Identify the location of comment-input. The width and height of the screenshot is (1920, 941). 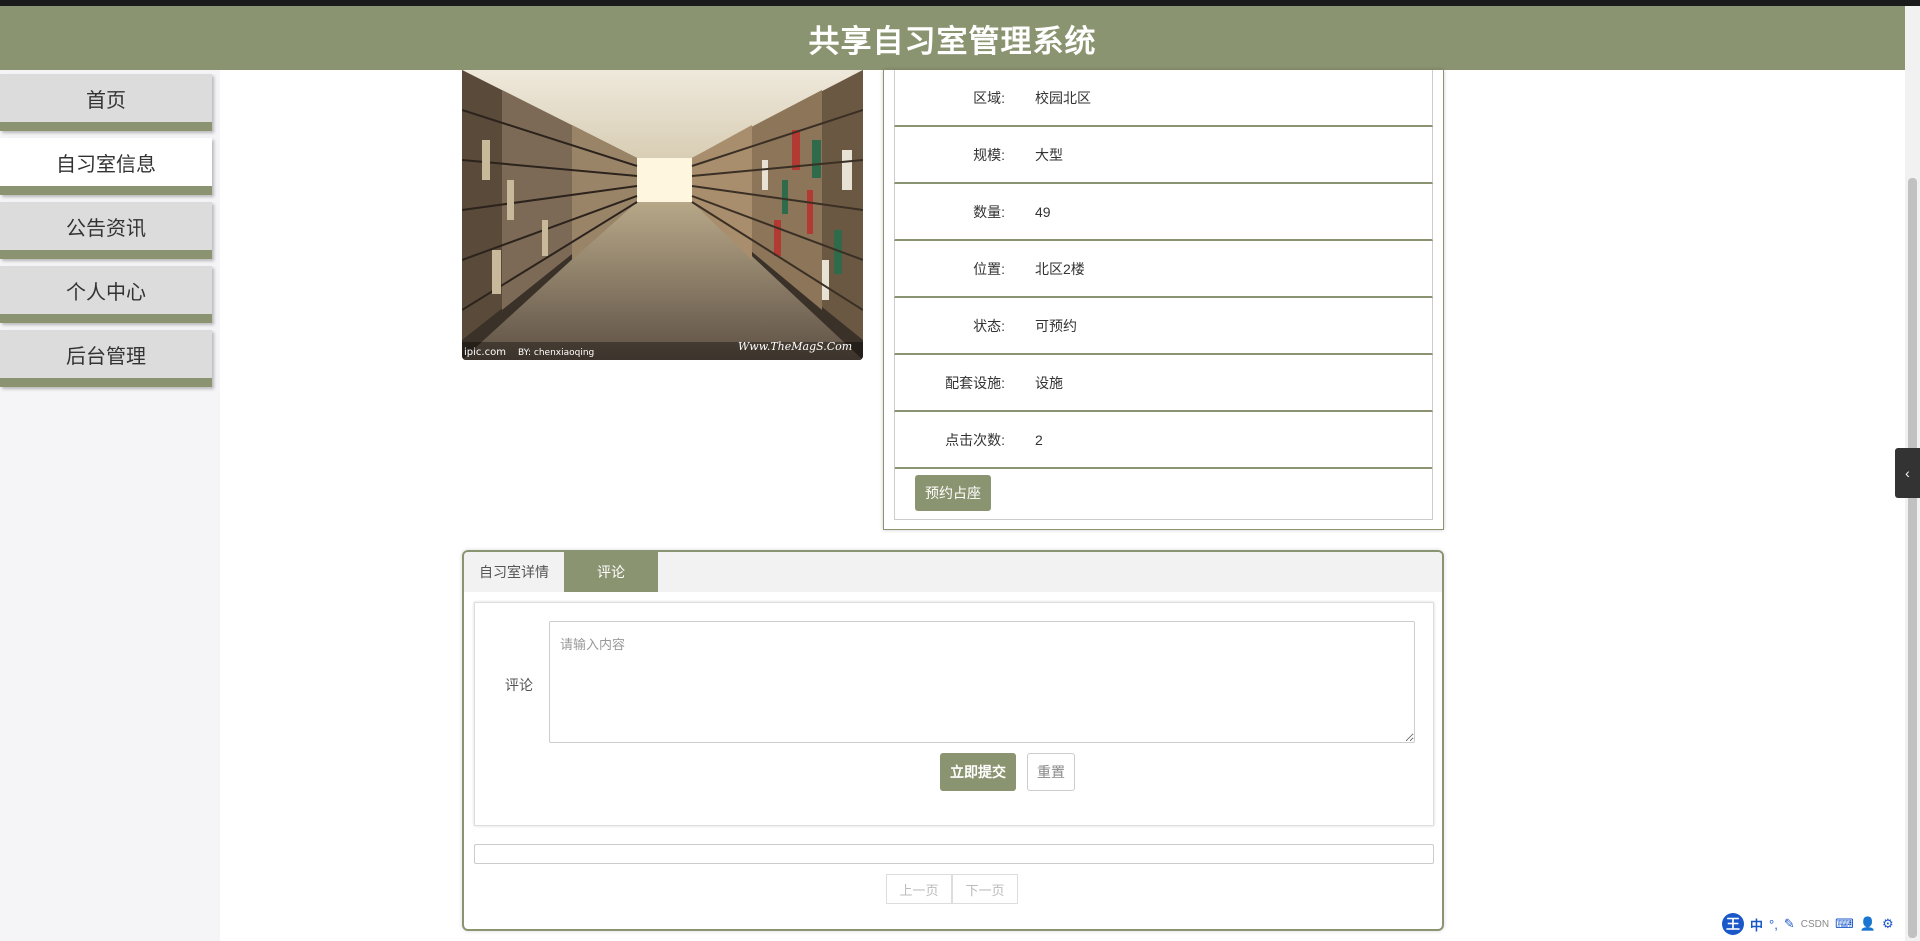
(982, 682).